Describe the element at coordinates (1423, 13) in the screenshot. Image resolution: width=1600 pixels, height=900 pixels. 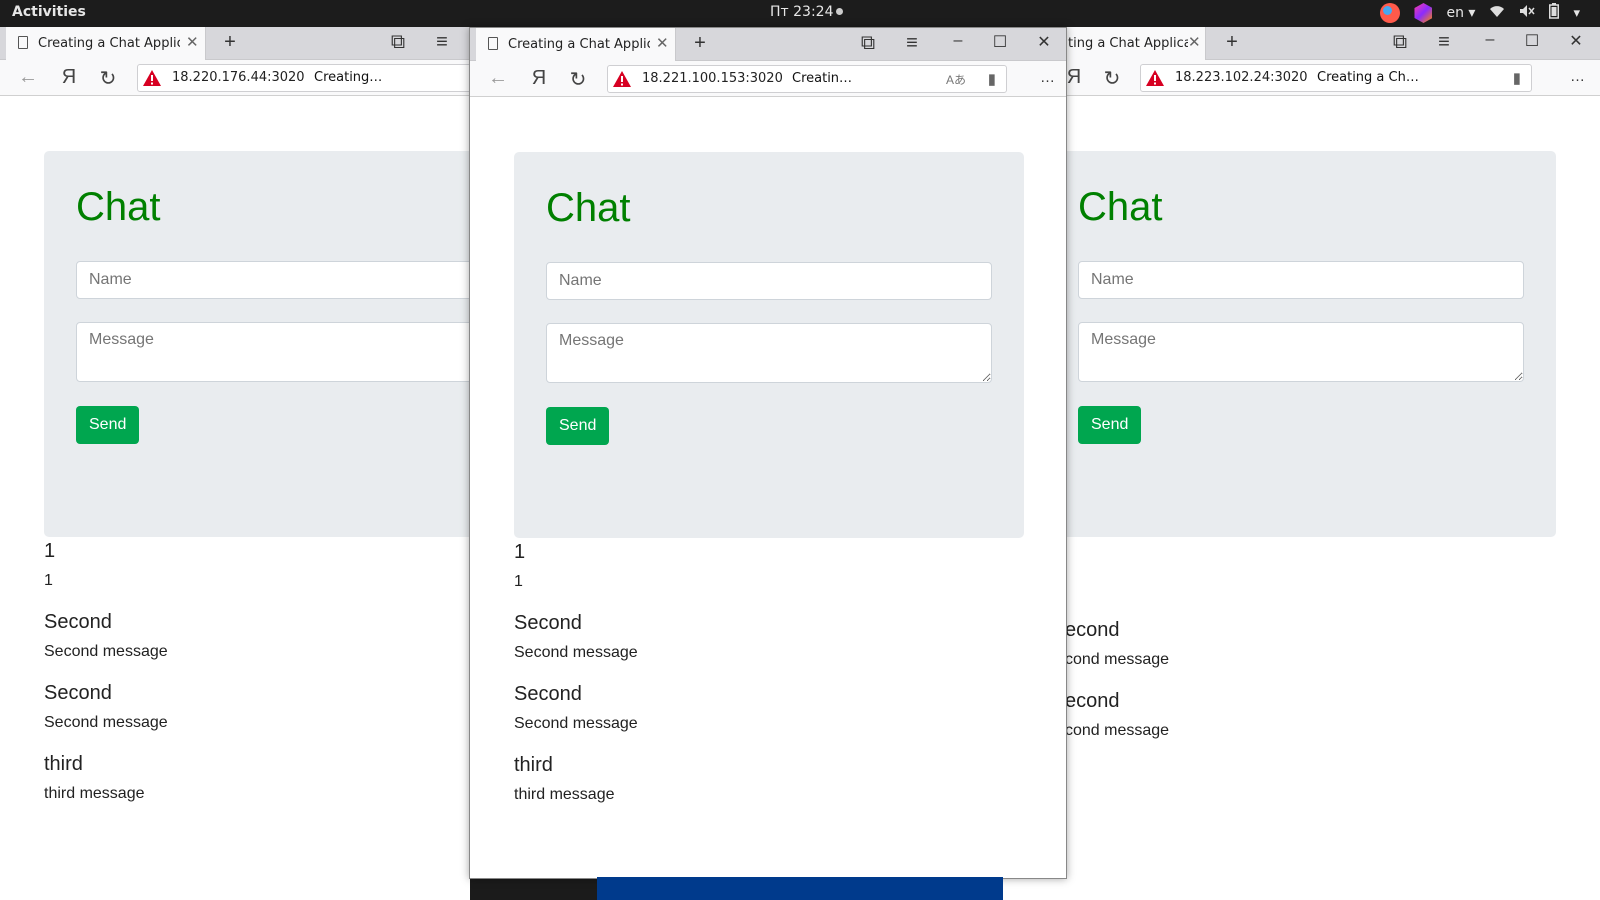
I see `tray-cube-icon` at that location.